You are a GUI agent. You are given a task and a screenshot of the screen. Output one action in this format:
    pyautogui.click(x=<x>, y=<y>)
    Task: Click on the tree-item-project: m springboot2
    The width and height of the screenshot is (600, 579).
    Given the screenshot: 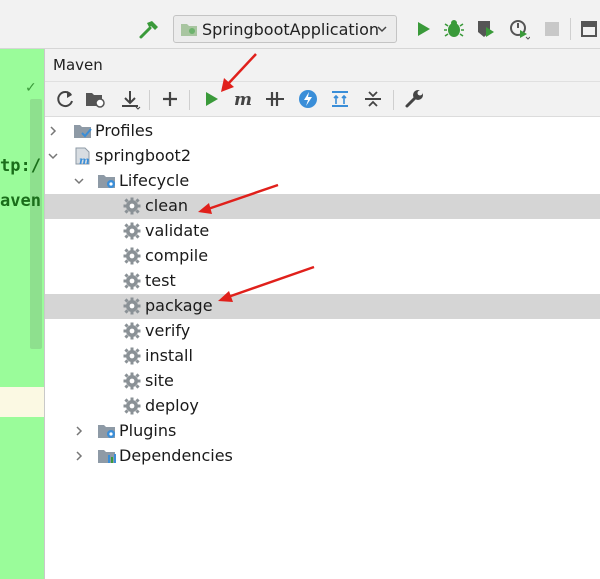 What is the action you would take?
    pyautogui.click(x=322, y=156)
    